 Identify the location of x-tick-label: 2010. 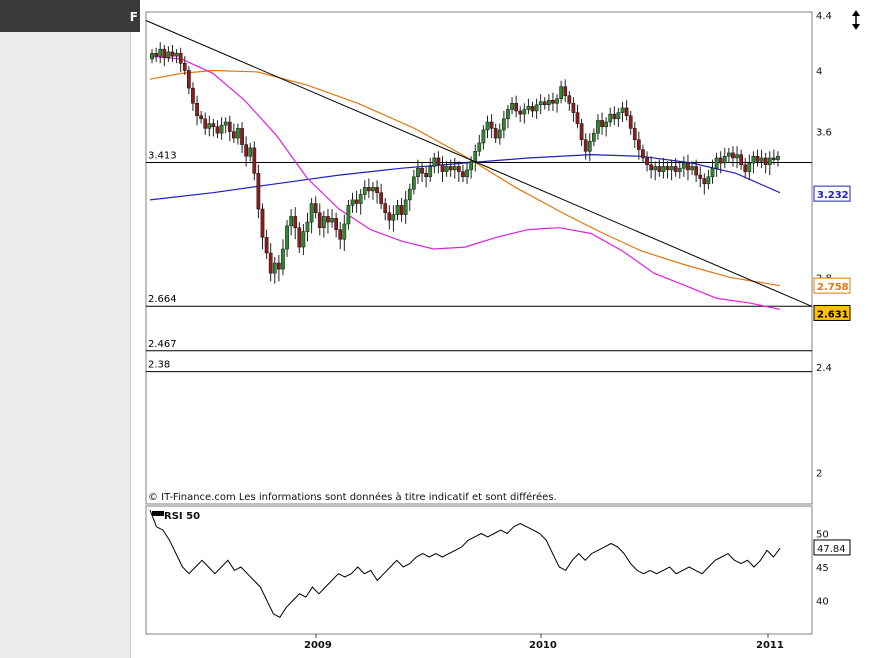
(543, 645).